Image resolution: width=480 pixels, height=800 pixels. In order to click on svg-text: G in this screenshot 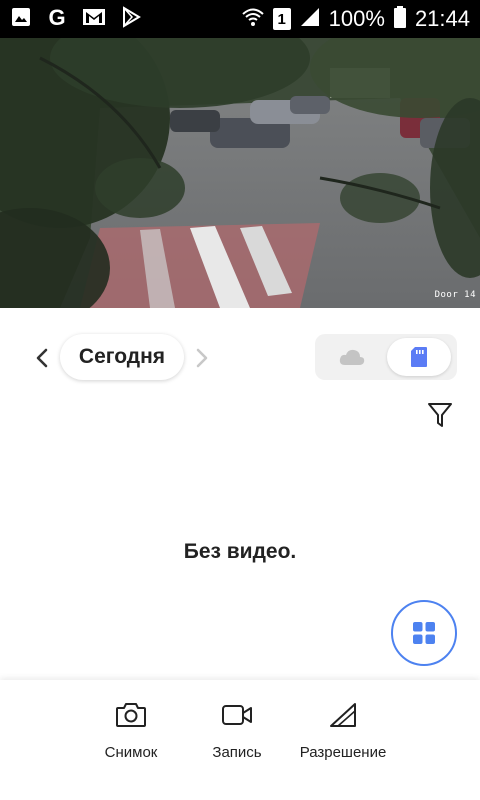, I will do `click(56, 17)`.